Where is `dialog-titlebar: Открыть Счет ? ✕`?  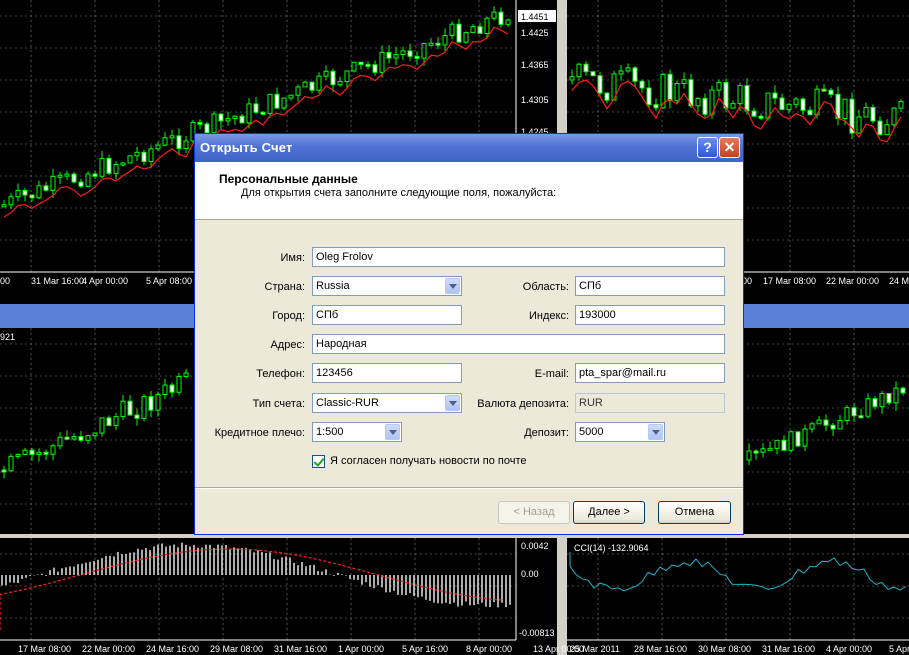
dialog-titlebar: Открыть Счет ? ✕ is located at coordinates (469, 148).